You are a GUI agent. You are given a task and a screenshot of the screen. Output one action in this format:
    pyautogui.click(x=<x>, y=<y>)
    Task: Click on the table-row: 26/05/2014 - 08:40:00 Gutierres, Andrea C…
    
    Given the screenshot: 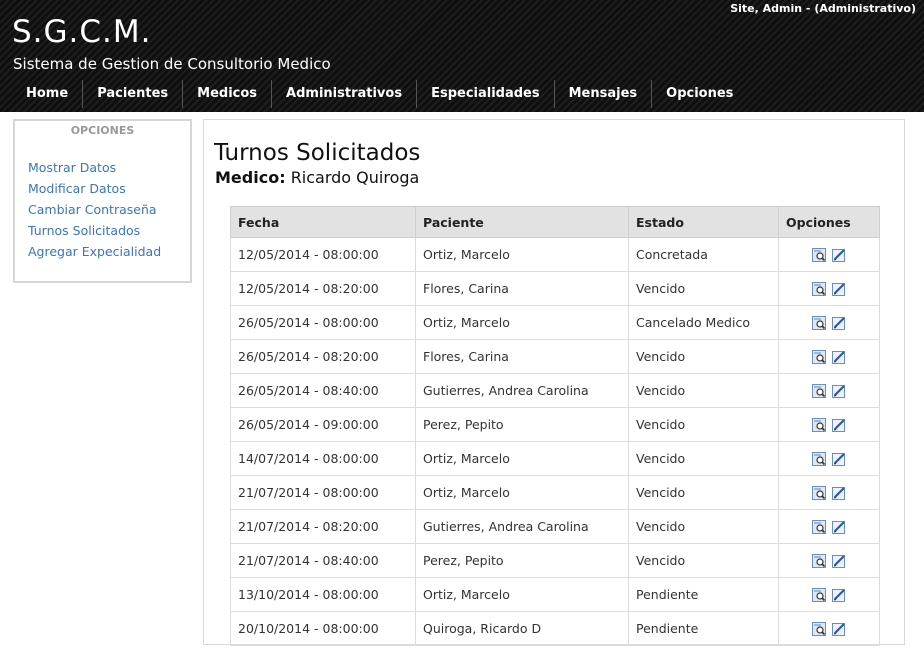 What is the action you would take?
    pyautogui.click(x=555, y=390)
    